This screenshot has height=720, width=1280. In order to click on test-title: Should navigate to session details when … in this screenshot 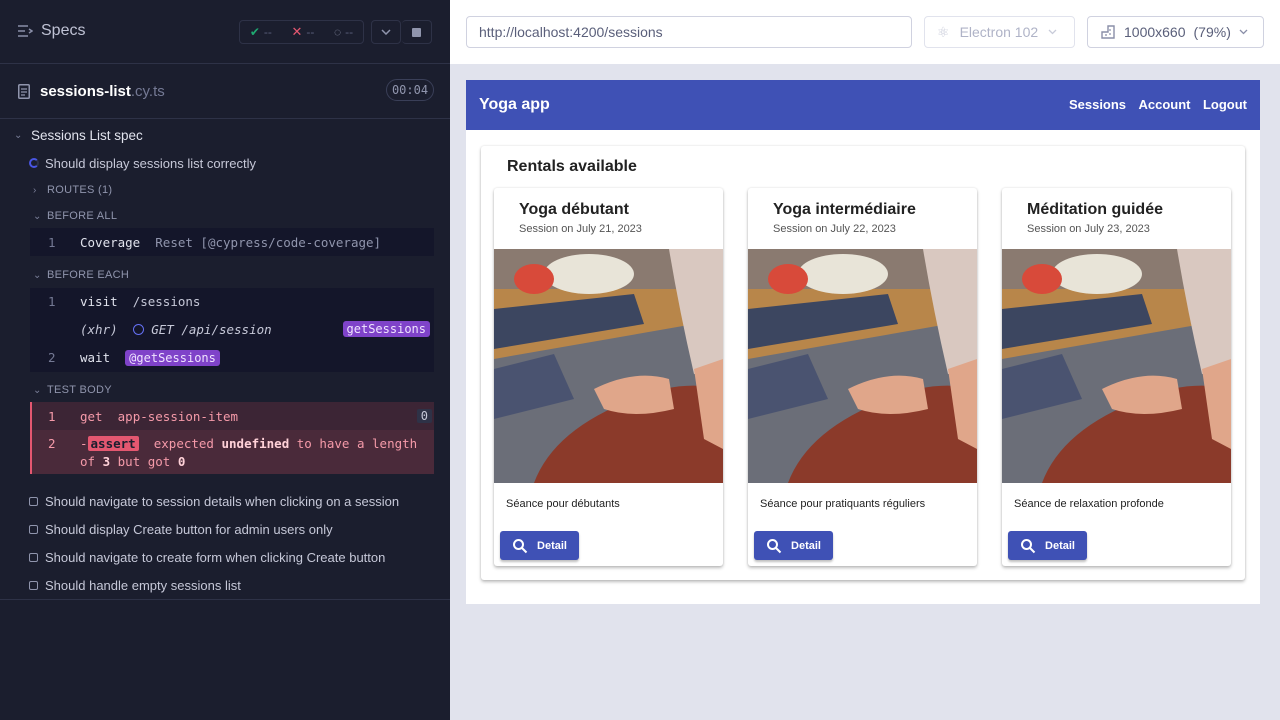, I will do `click(222, 501)`.